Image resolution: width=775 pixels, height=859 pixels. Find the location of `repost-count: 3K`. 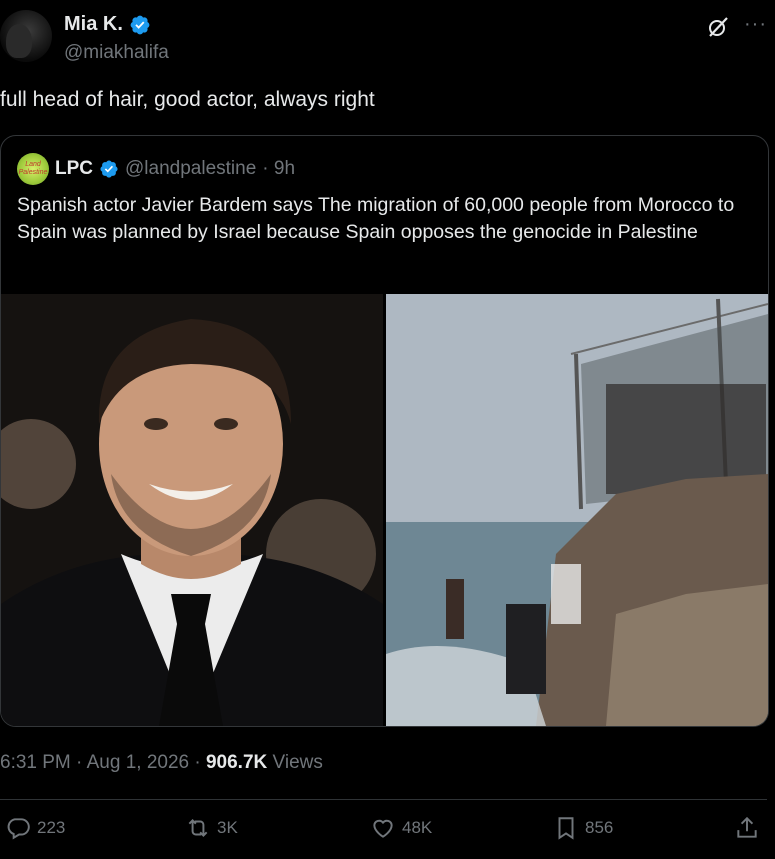

repost-count: 3K is located at coordinates (227, 827).